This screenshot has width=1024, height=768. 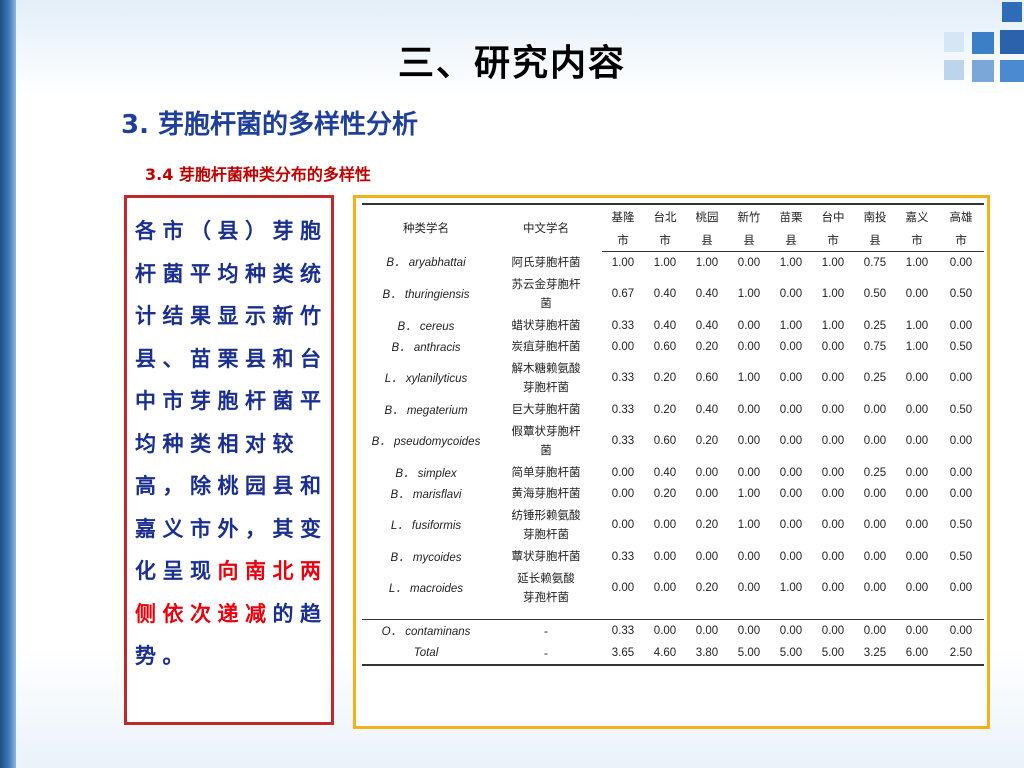 I want to click on species-chinese-name: -, so click(x=546, y=631).